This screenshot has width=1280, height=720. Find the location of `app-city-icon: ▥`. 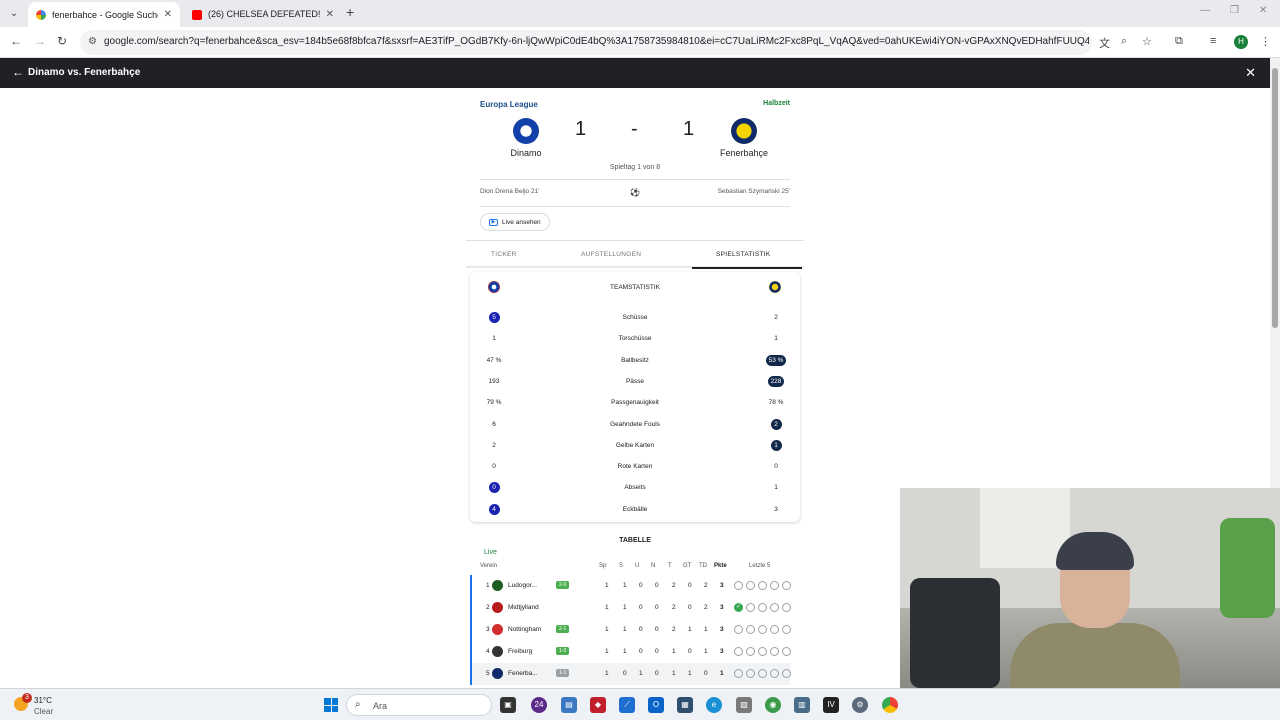

app-city-icon: ▥ is located at coordinates (802, 705).